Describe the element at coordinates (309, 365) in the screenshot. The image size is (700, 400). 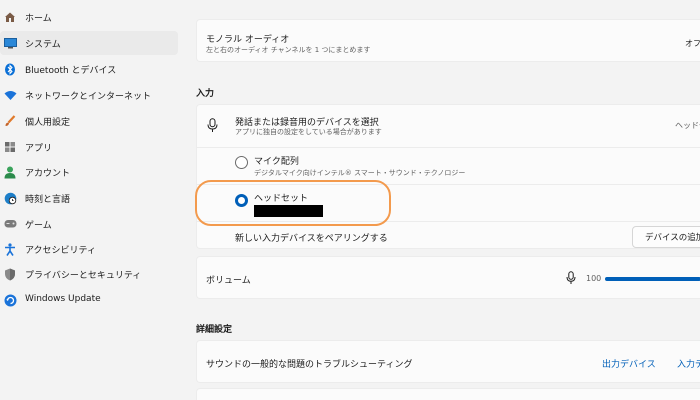
I see `troubleshoot-text: サウンドの一般的な問題のトラブルシューティング` at that location.